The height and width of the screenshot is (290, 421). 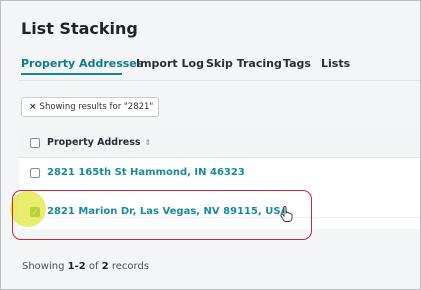 I want to click on footer-of: of, so click(x=93, y=266).